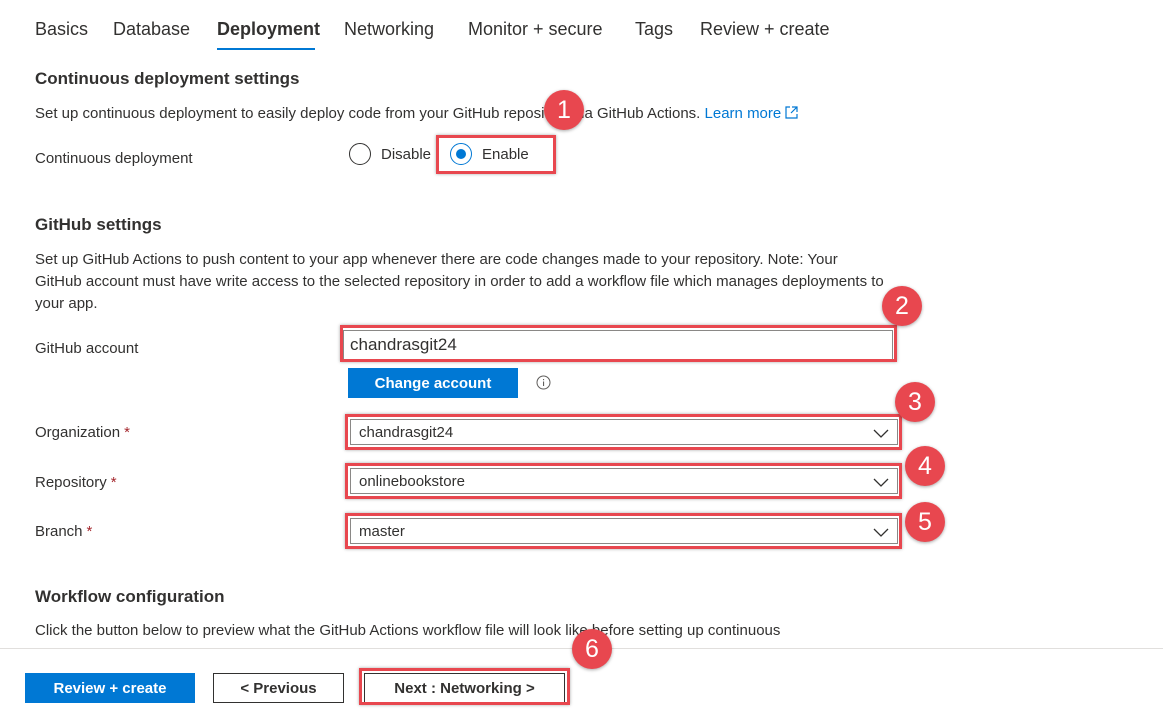 Image resolution: width=1163 pixels, height=719 pixels. What do you see at coordinates (71, 482) in the screenshot?
I see `repository-label-text: Repository` at bounding box center [71, 482].